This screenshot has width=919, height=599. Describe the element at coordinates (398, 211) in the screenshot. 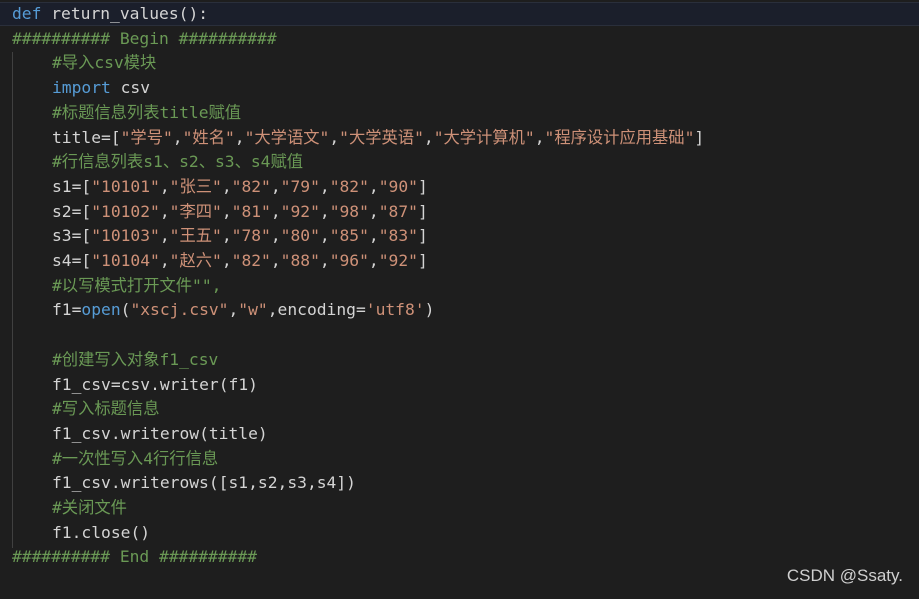

I see `code-token: "87"` at that location.